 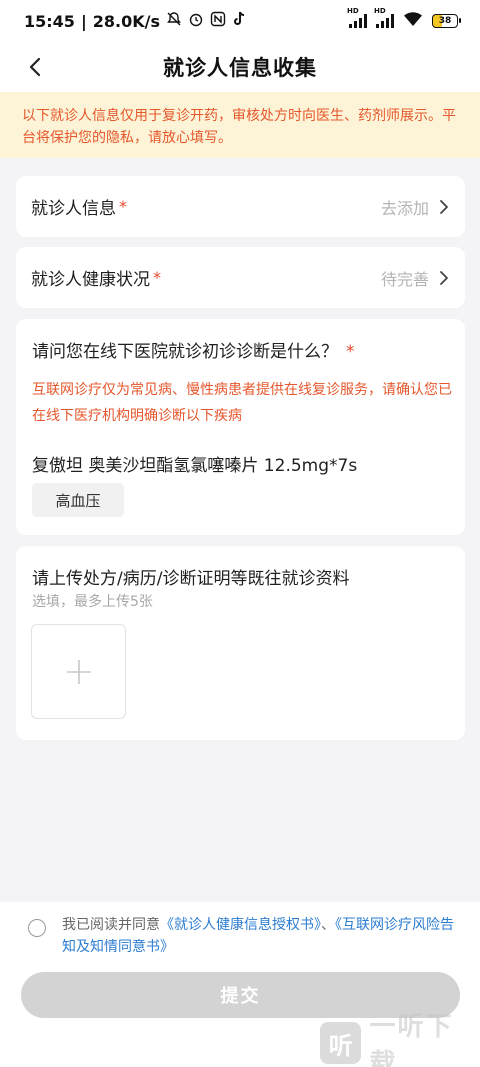 I want to click on upload-image-button, so click(x=78, y=671).